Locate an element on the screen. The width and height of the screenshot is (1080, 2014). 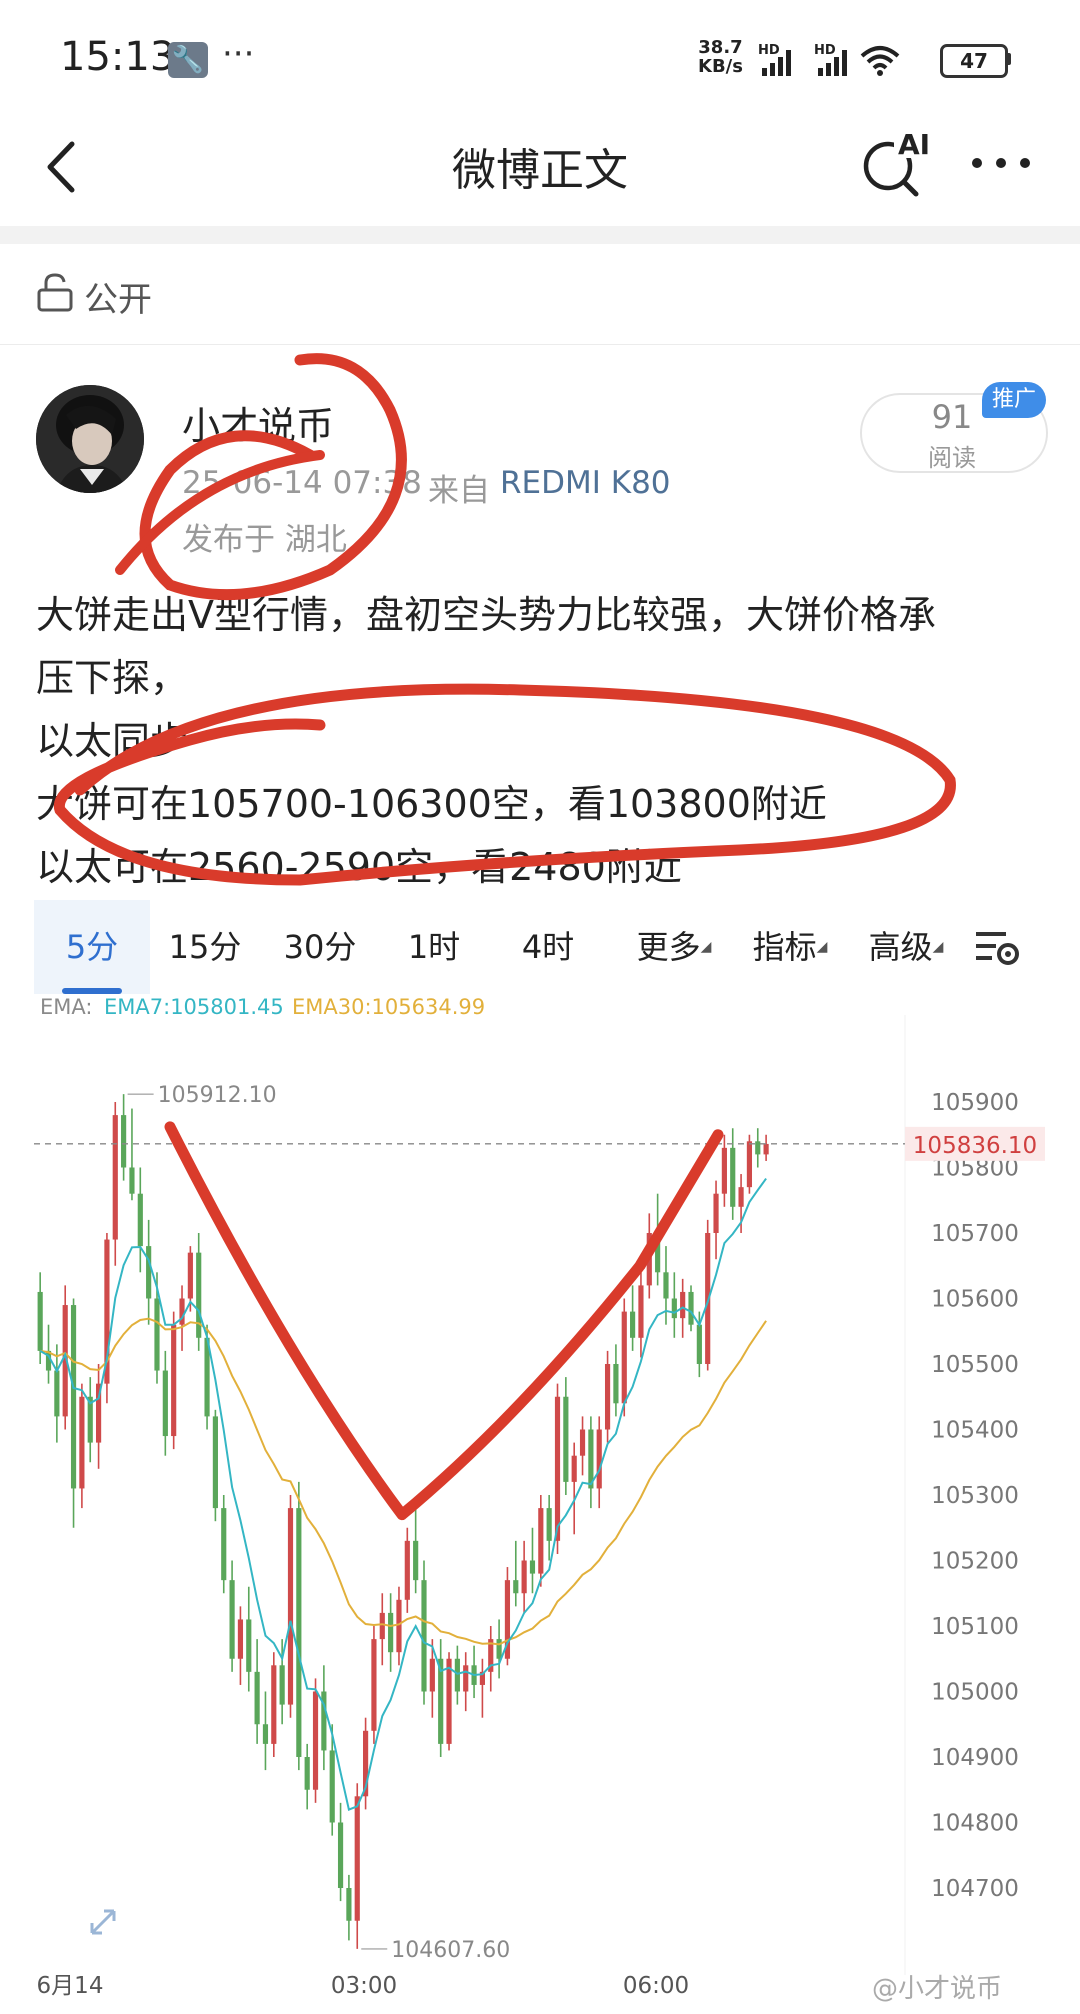
visibility-row is located at coordinates (540, 294).